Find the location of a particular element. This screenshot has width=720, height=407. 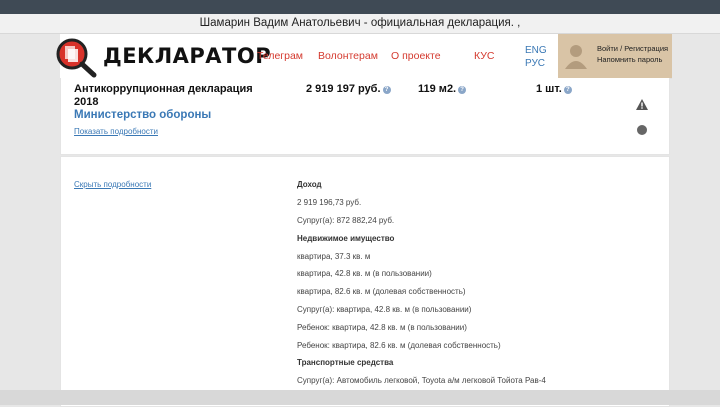

logo-icon is located at coordinates (78, 56).